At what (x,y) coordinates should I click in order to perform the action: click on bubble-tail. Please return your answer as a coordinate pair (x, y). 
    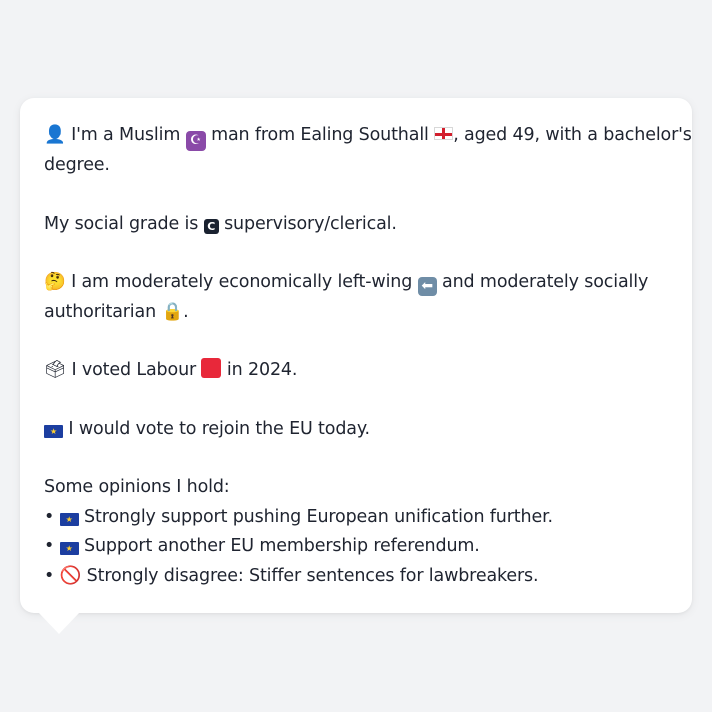
    Looking at the image, I should click on (59, 623).